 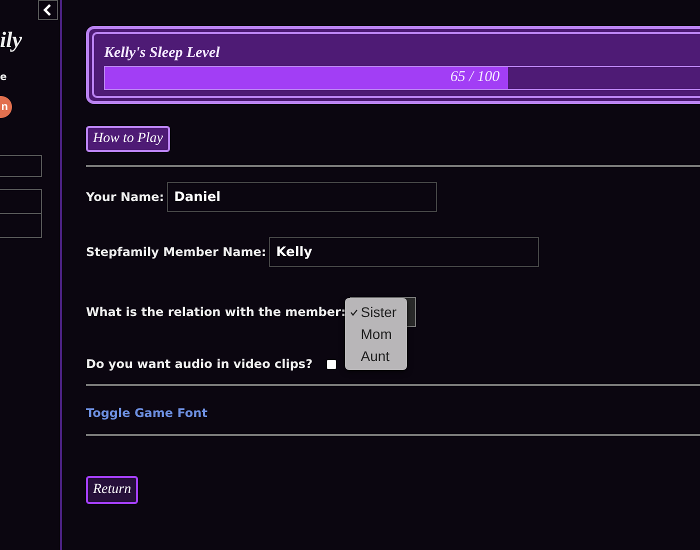 What do you see at coordinates (162, 53) in the screenshot?
I see `meter-title: Kelly's Sleep Level` at bounding box center [162, 53].